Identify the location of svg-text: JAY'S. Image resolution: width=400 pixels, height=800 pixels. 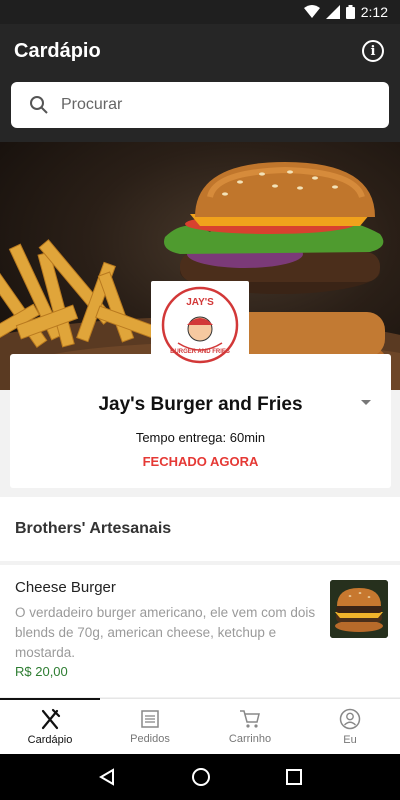
(200, 302).